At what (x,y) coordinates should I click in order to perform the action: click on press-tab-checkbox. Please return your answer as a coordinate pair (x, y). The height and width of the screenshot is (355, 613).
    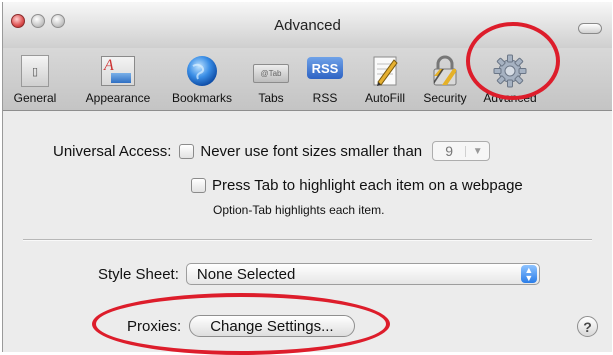
    Looking at the image, I should click on (198, 185).